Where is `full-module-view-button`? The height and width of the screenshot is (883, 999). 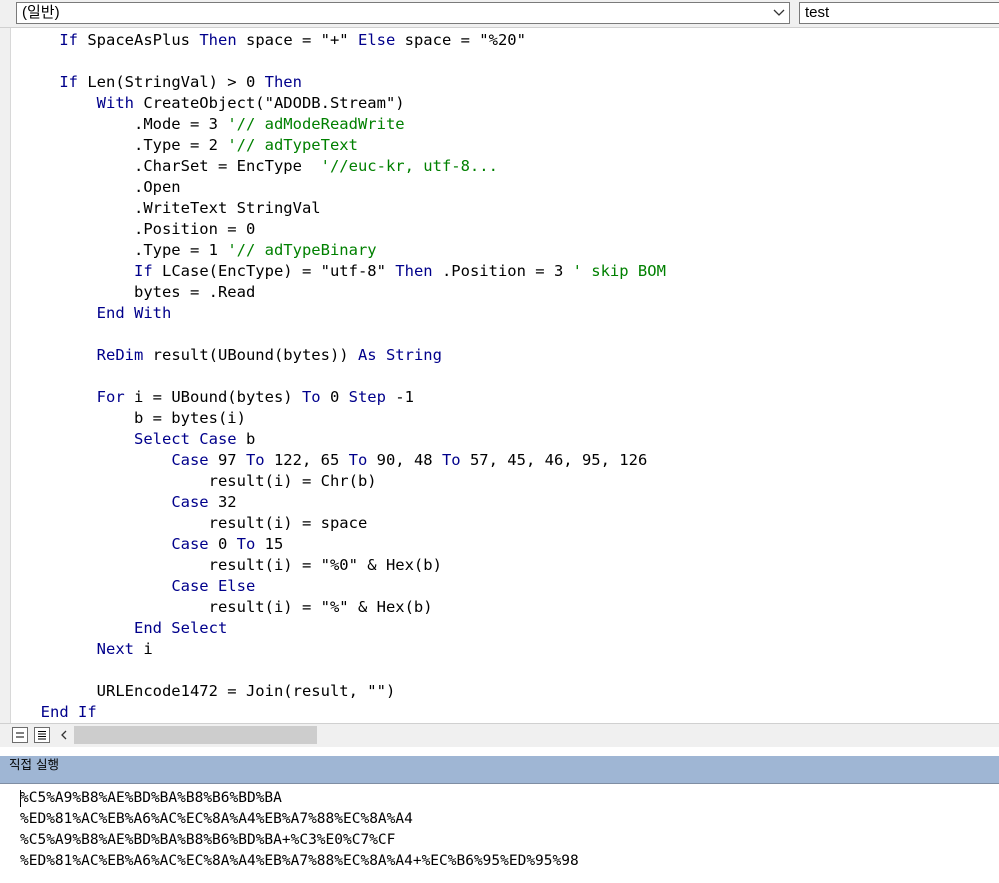
full-module-view-button is located at coordinates (42, 735).